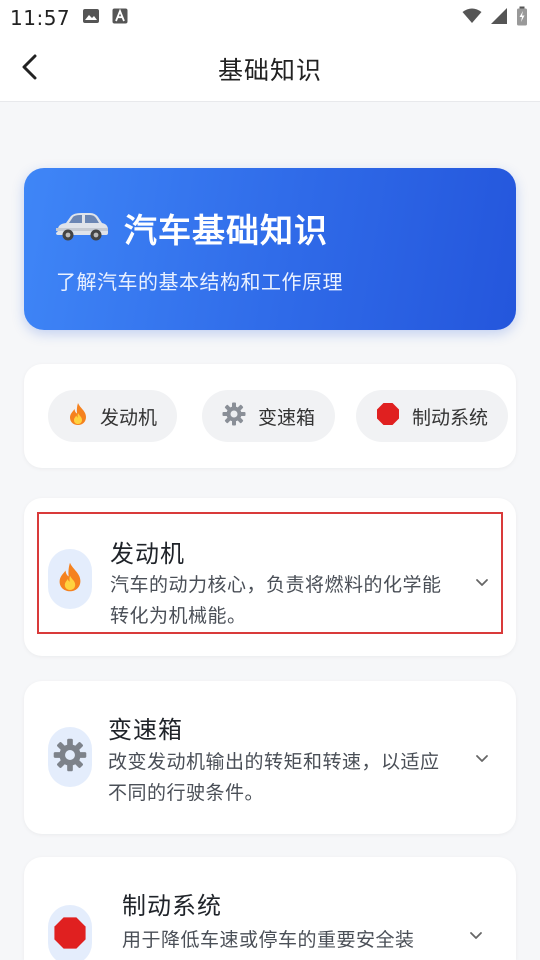 This screenshot has width=540, height=960. Describe the element at coordinates (91, 18) in the screenshot. I see `image-icon` at that location.